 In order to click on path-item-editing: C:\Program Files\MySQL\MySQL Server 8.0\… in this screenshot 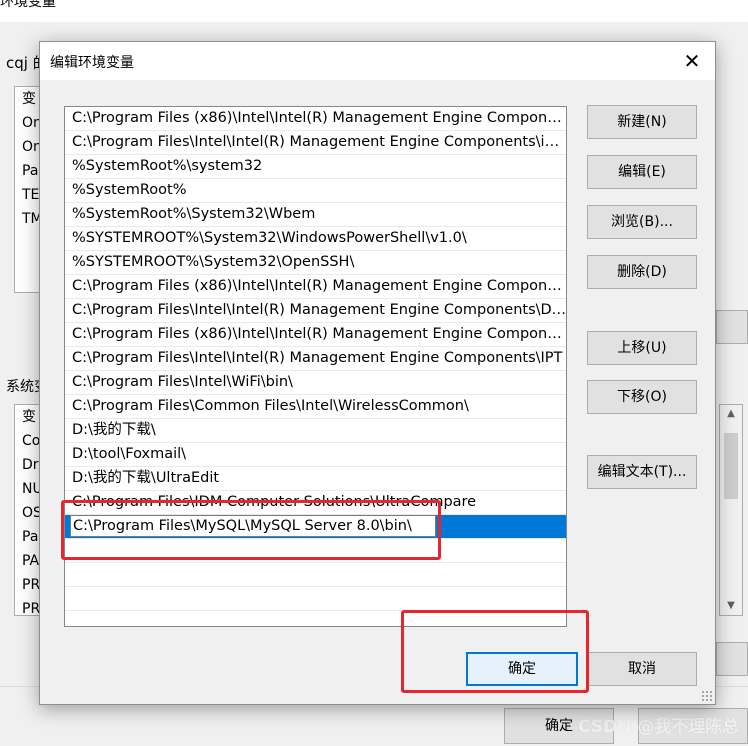, I will do `click(315, 527)`.